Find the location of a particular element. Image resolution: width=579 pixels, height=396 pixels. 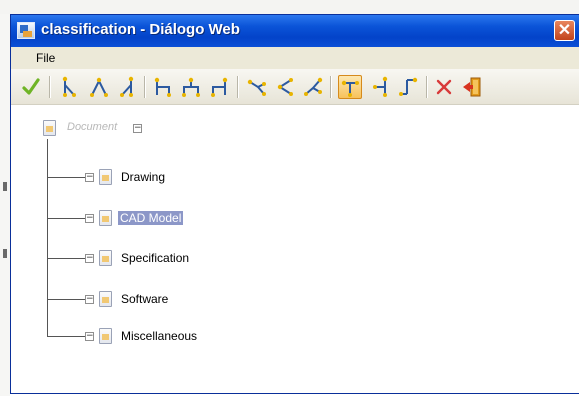

tree-node-cad-model: CAD Model is located at coordinates (151, 218).